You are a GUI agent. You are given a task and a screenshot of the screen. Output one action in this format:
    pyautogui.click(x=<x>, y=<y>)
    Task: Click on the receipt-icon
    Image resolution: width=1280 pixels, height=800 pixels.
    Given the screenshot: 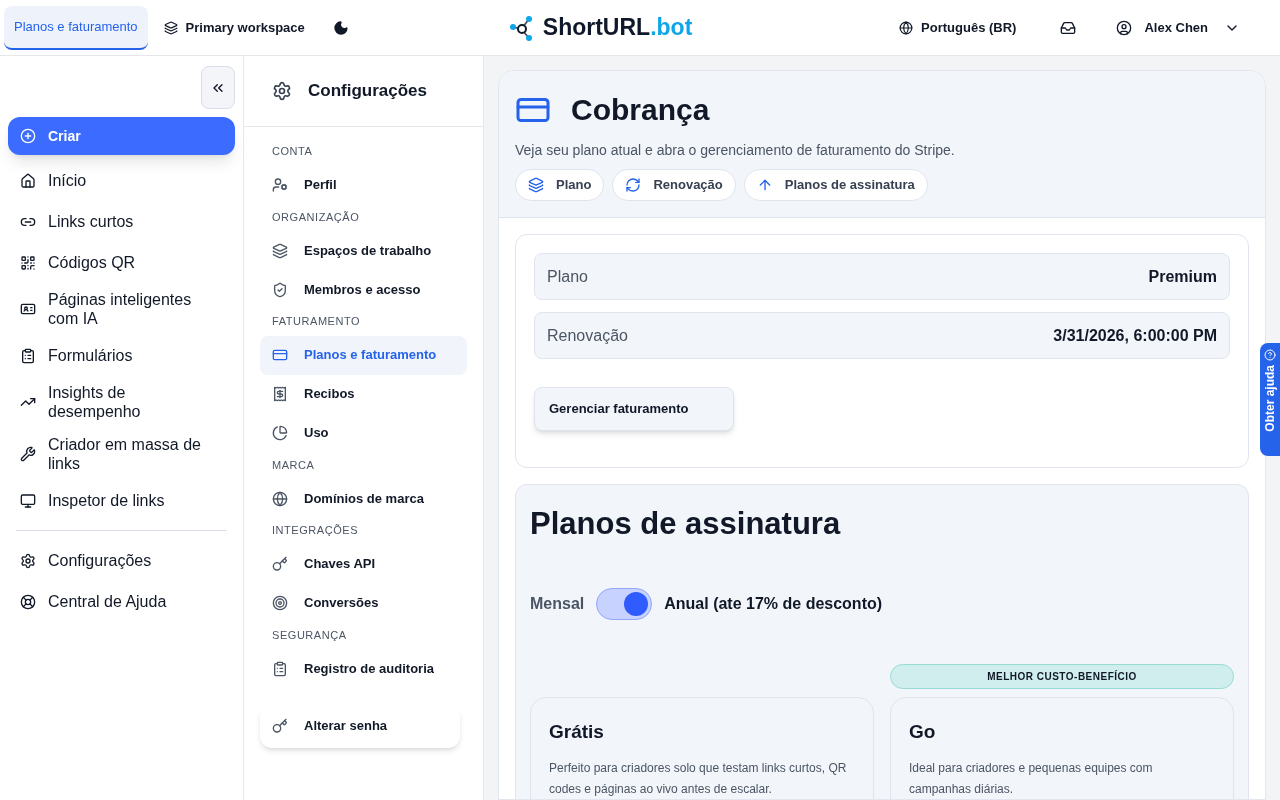 What is the action you would take?
    pyautogui.click(x=280, y=394)
    